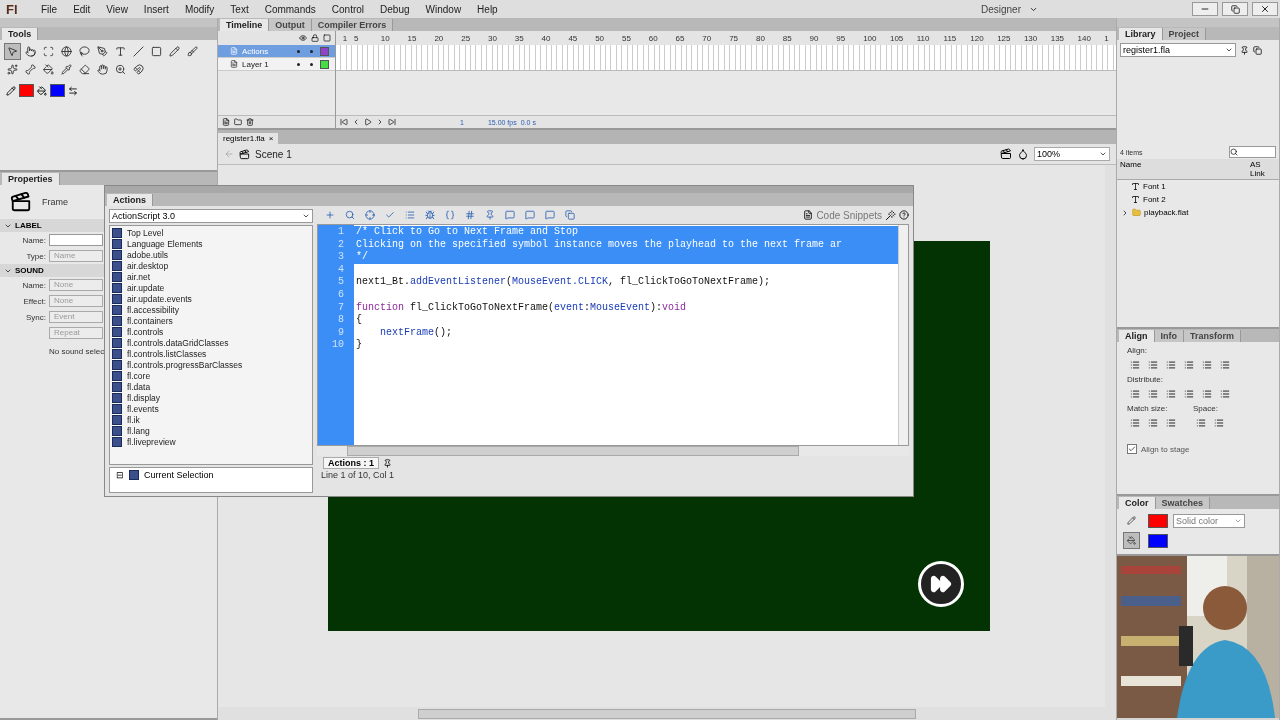 This screenshot has height=720, width=1280. What do you see at coordinates (1252, 152) in the screenshot?
I see `search-field` at bounding box center [1252, 152].